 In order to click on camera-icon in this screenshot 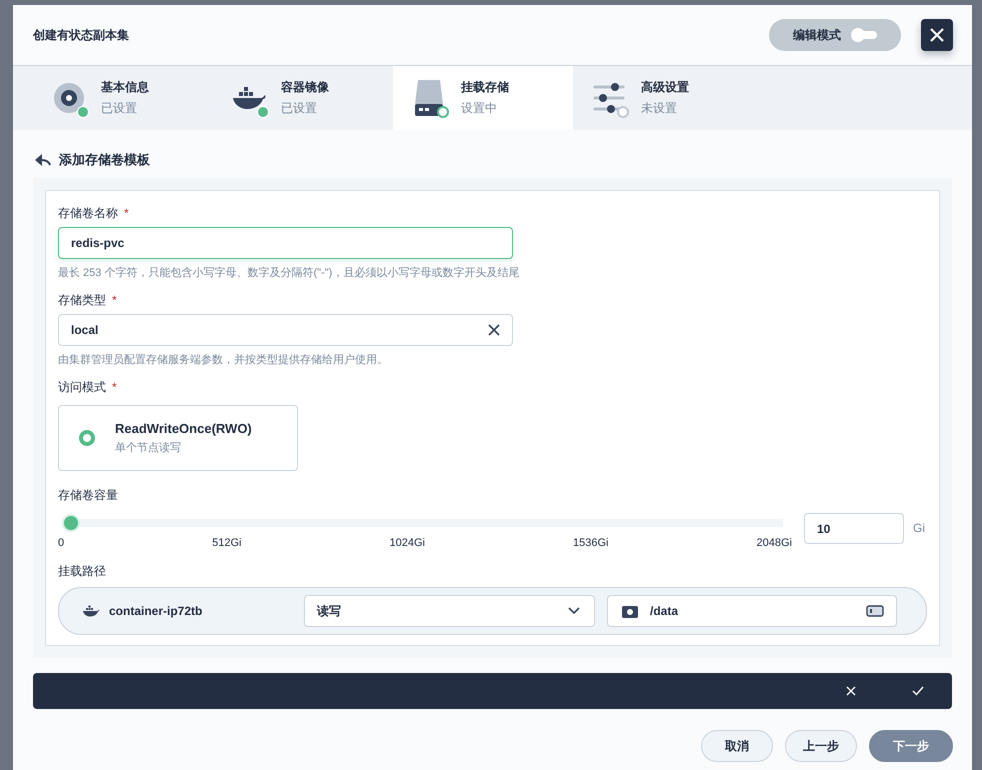, I will do `click(630, 611)`.